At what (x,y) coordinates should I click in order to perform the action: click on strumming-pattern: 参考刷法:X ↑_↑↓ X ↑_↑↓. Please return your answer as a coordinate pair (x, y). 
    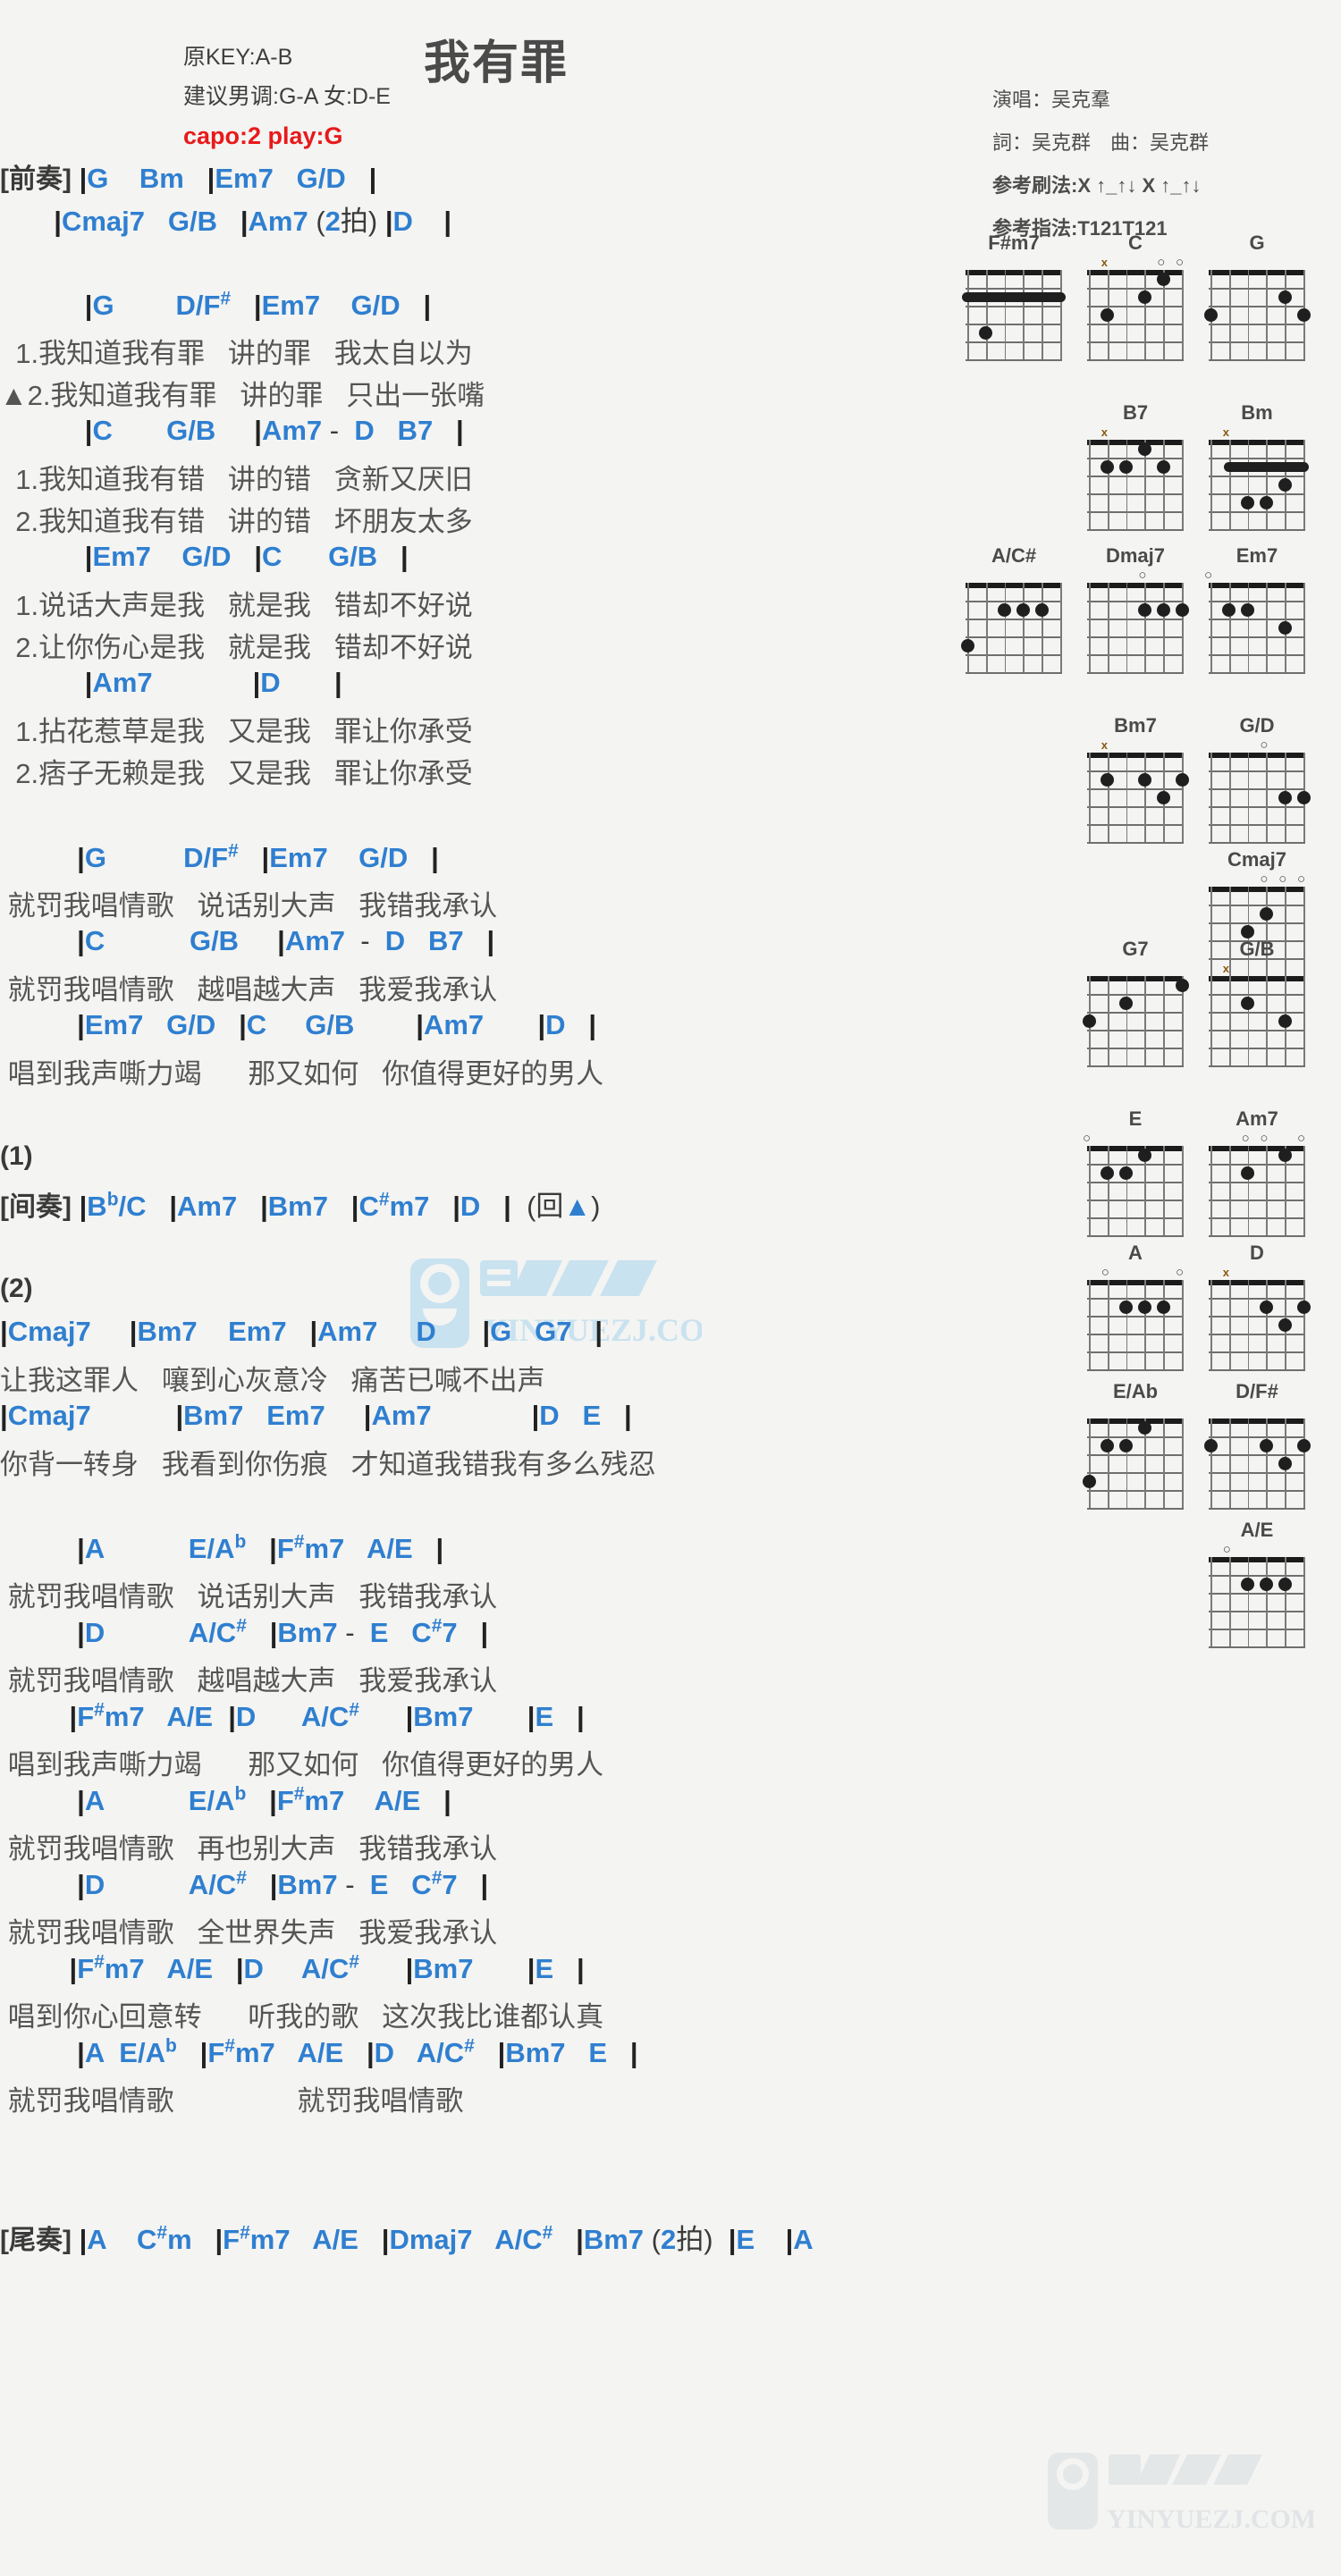
    Looking at the image, I should click on (1097, 186).